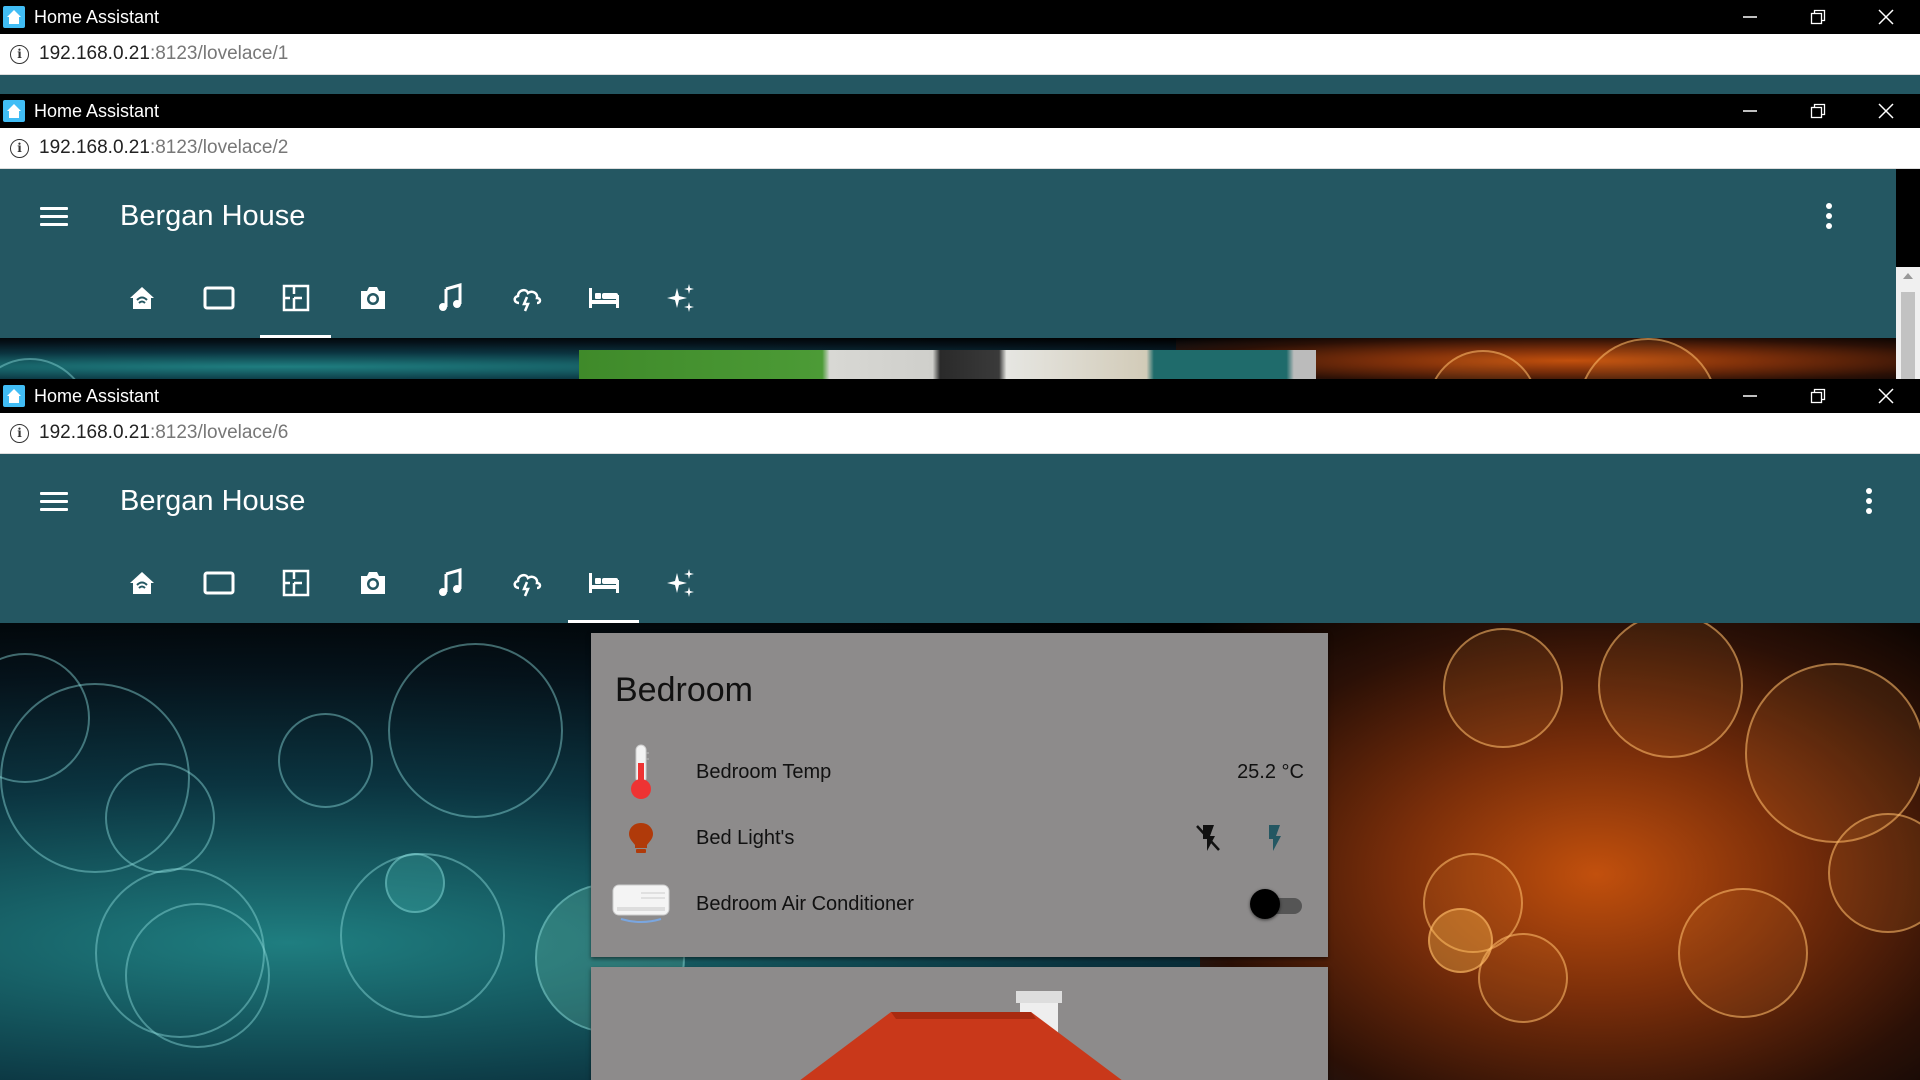 The width and height of the screenshot is (1920, 1080). What do you see at coordinates (960, 433) in the screenshot?
I see `address-bar: i 192.168.0.21:8123/lovelace/6` at bounding box center [960, 433].